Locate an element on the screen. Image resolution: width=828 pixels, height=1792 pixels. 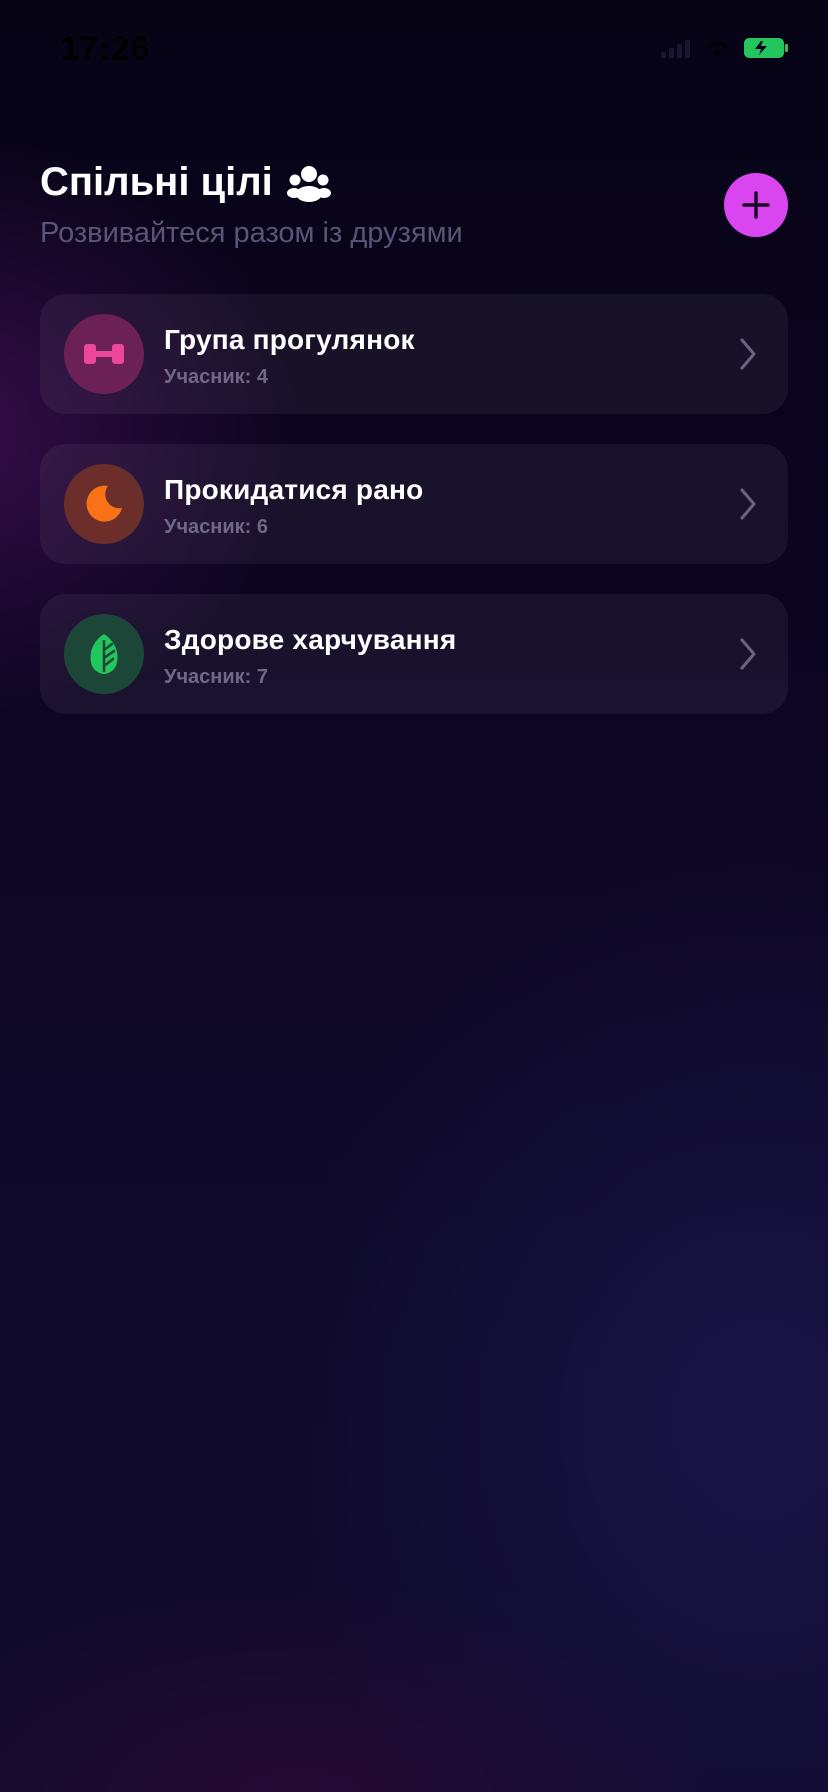
add-group-button is located at coordinates (756, 205).